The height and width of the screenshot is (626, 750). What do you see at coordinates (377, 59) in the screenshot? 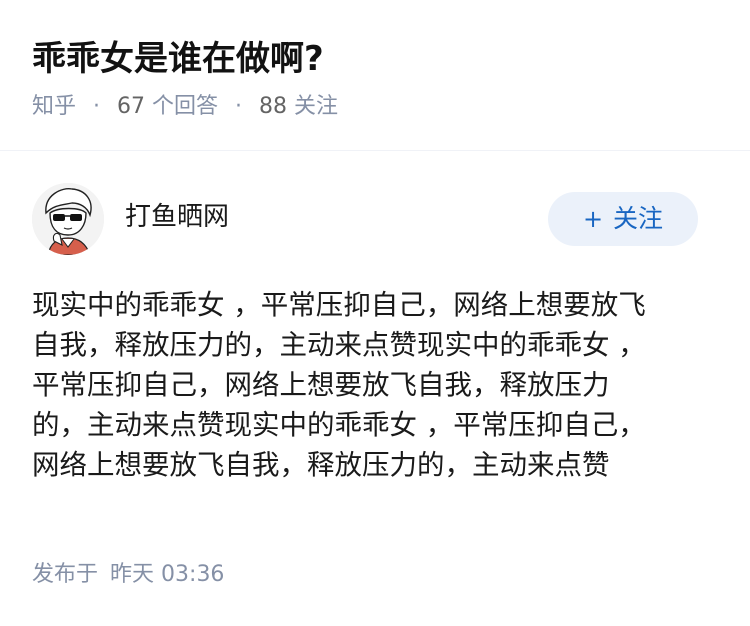
I see `question-title: 乖乖女是谁在做啊?` at bounding box center [377, 59].